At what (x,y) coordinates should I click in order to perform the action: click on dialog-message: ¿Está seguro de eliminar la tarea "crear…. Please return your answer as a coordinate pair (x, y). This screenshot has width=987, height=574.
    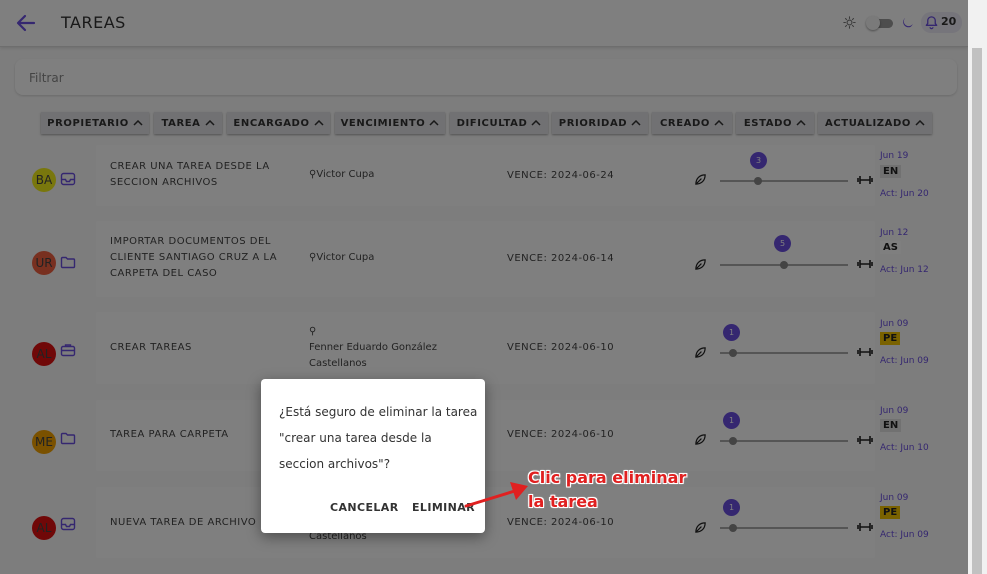
    Looking at the image, I should click on (378, 438).